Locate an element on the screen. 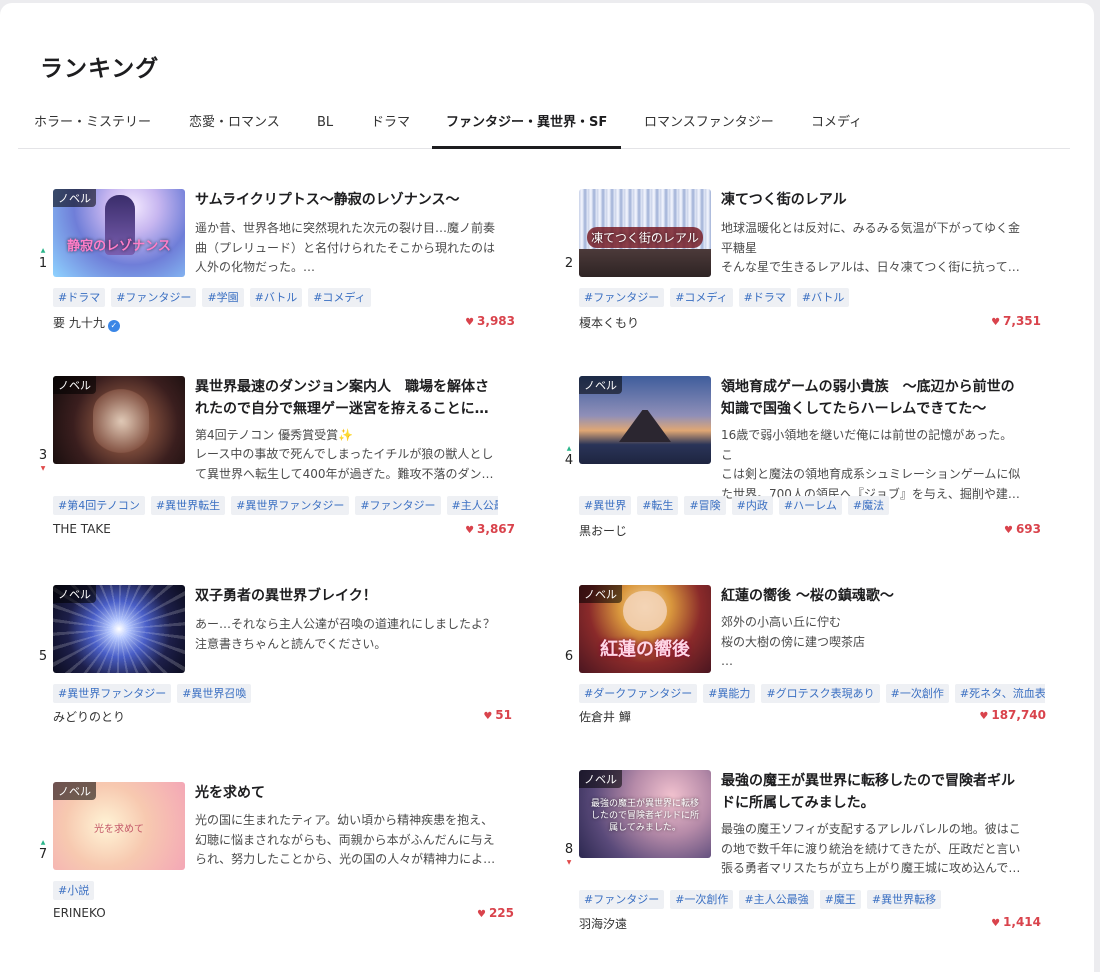  cover-image: 静寂のレゾナンス ノベル is located at coordinates (119, 233).